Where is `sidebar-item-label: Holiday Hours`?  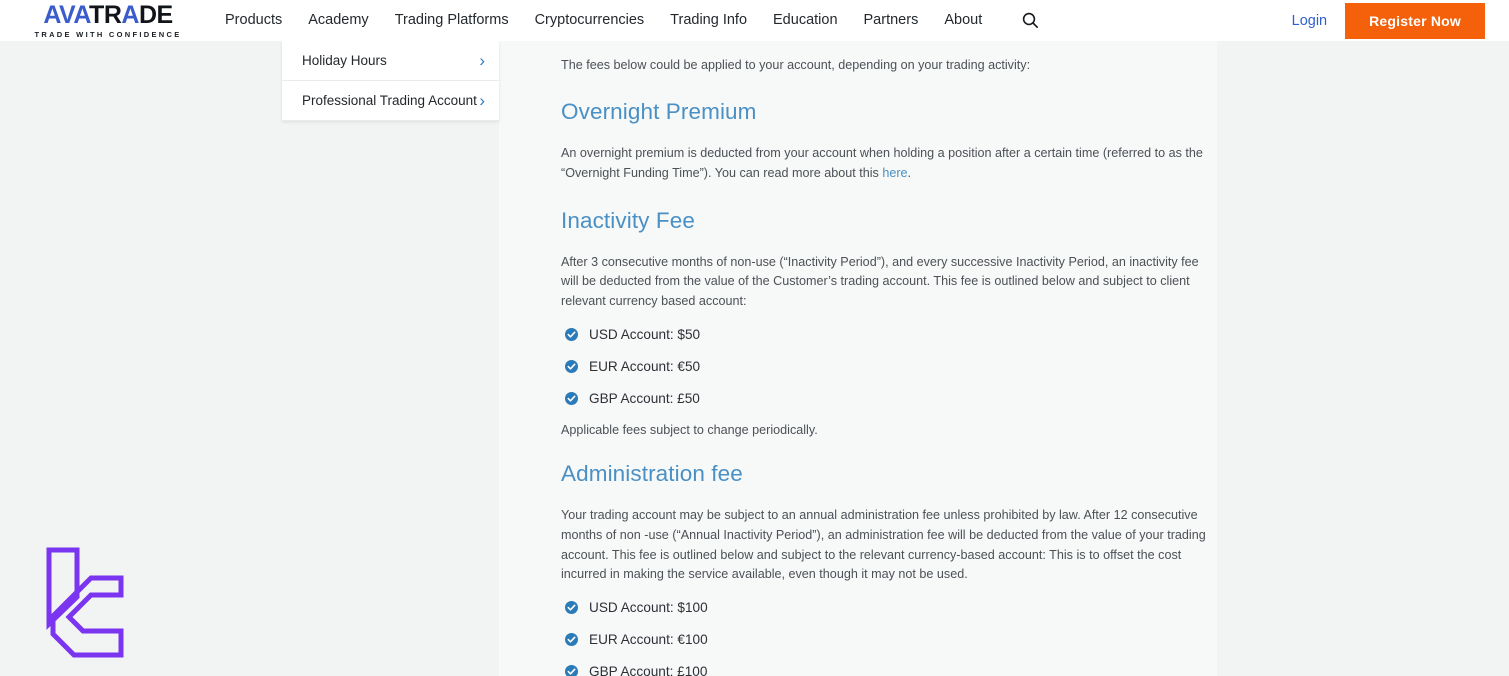
sidebar-item-label: Holiday Hours is located at coordinates (344, 60).